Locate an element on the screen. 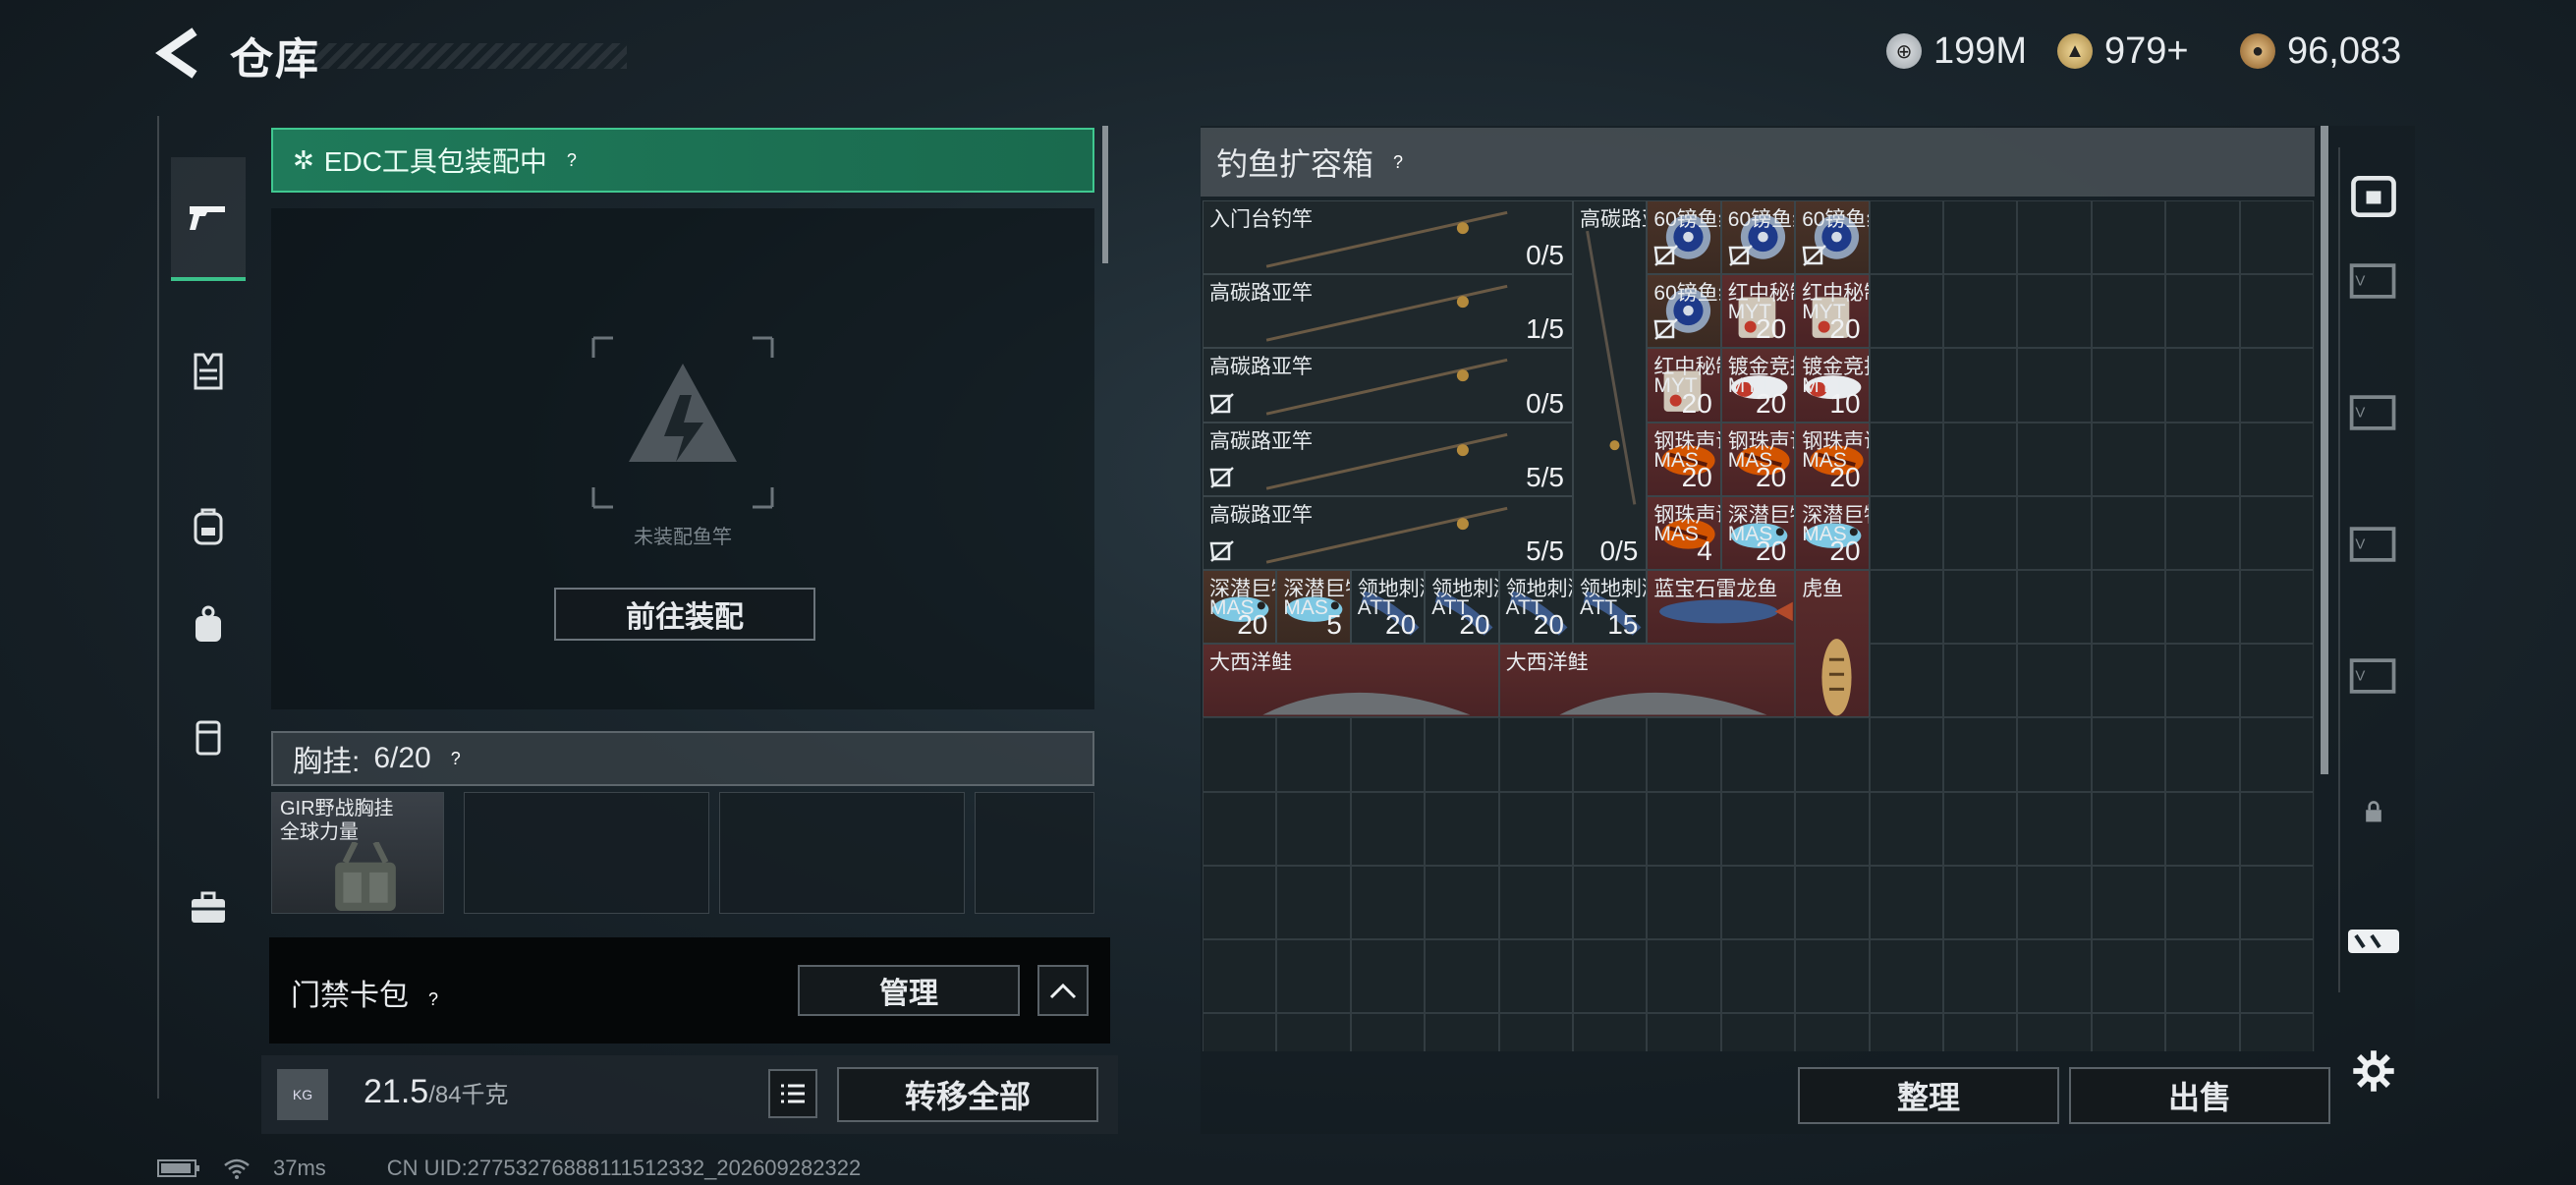  manage-button: 管理 is located at coordinates (909, 991).